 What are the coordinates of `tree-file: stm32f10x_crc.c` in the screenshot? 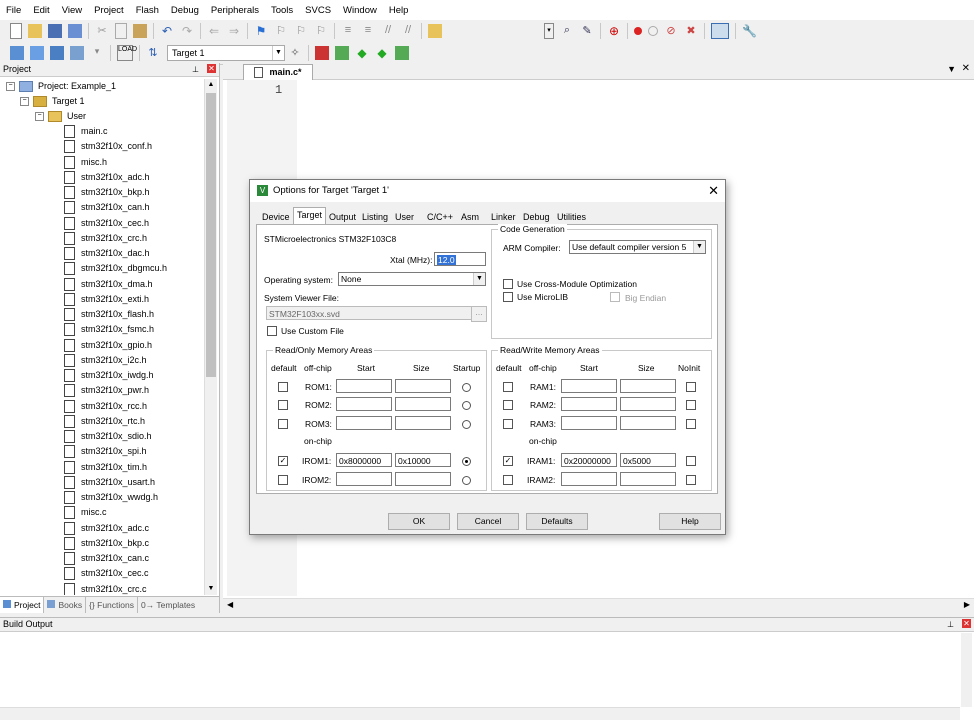 It's located at (105, 588).